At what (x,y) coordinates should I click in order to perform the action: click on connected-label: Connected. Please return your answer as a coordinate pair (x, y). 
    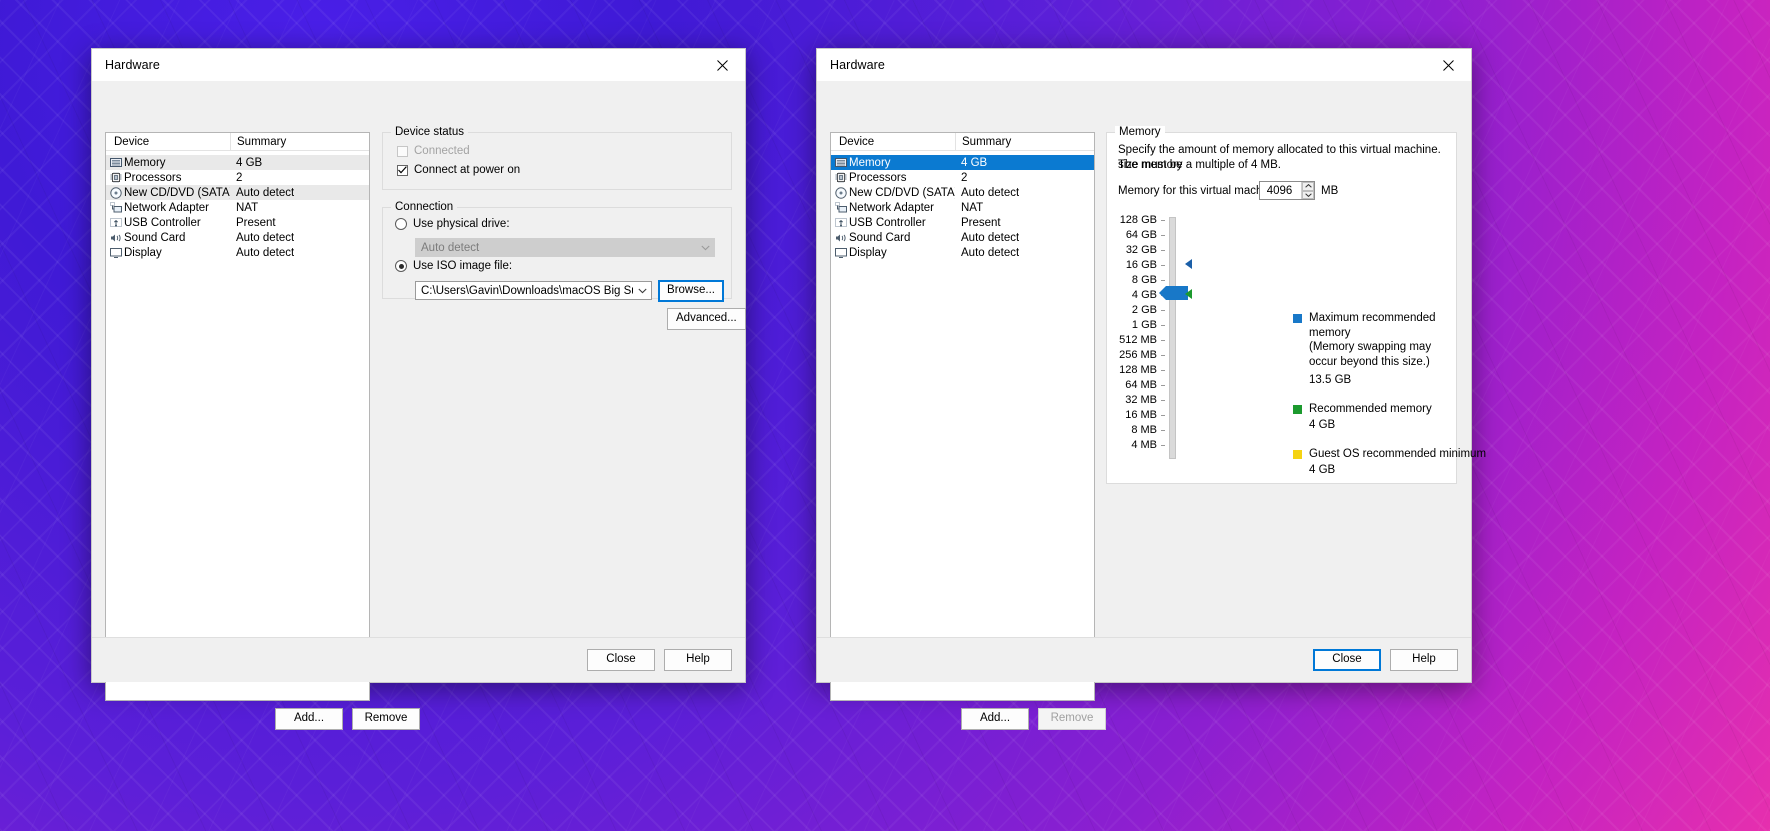
    Looking at the image, I should click on (442, 151).